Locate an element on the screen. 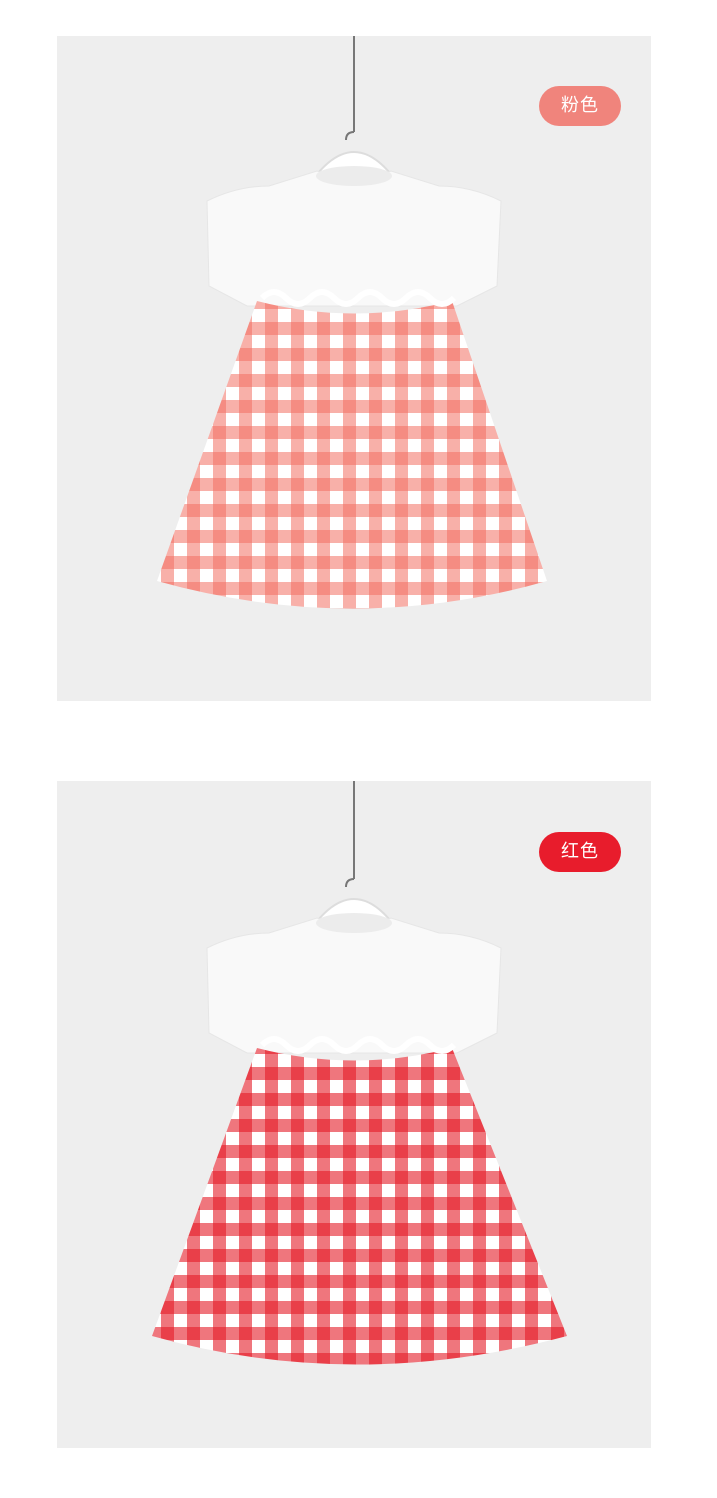  color-label-badge: 红色 is located at coordinates (580, 852).